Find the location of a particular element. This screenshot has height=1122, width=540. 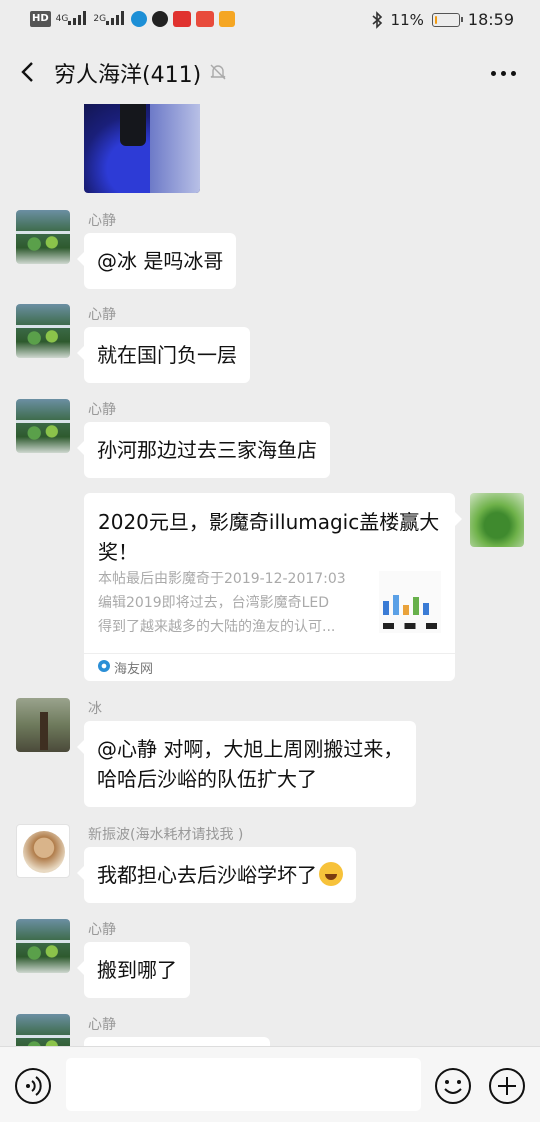

input-bar is located at coordinates (270, 1084).